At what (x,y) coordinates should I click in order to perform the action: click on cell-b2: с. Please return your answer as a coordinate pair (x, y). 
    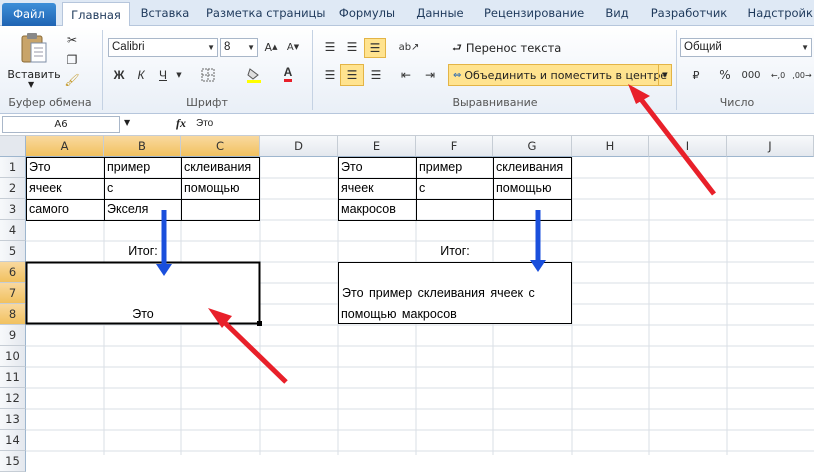
    Looking at the image, I should click on (108, 188).